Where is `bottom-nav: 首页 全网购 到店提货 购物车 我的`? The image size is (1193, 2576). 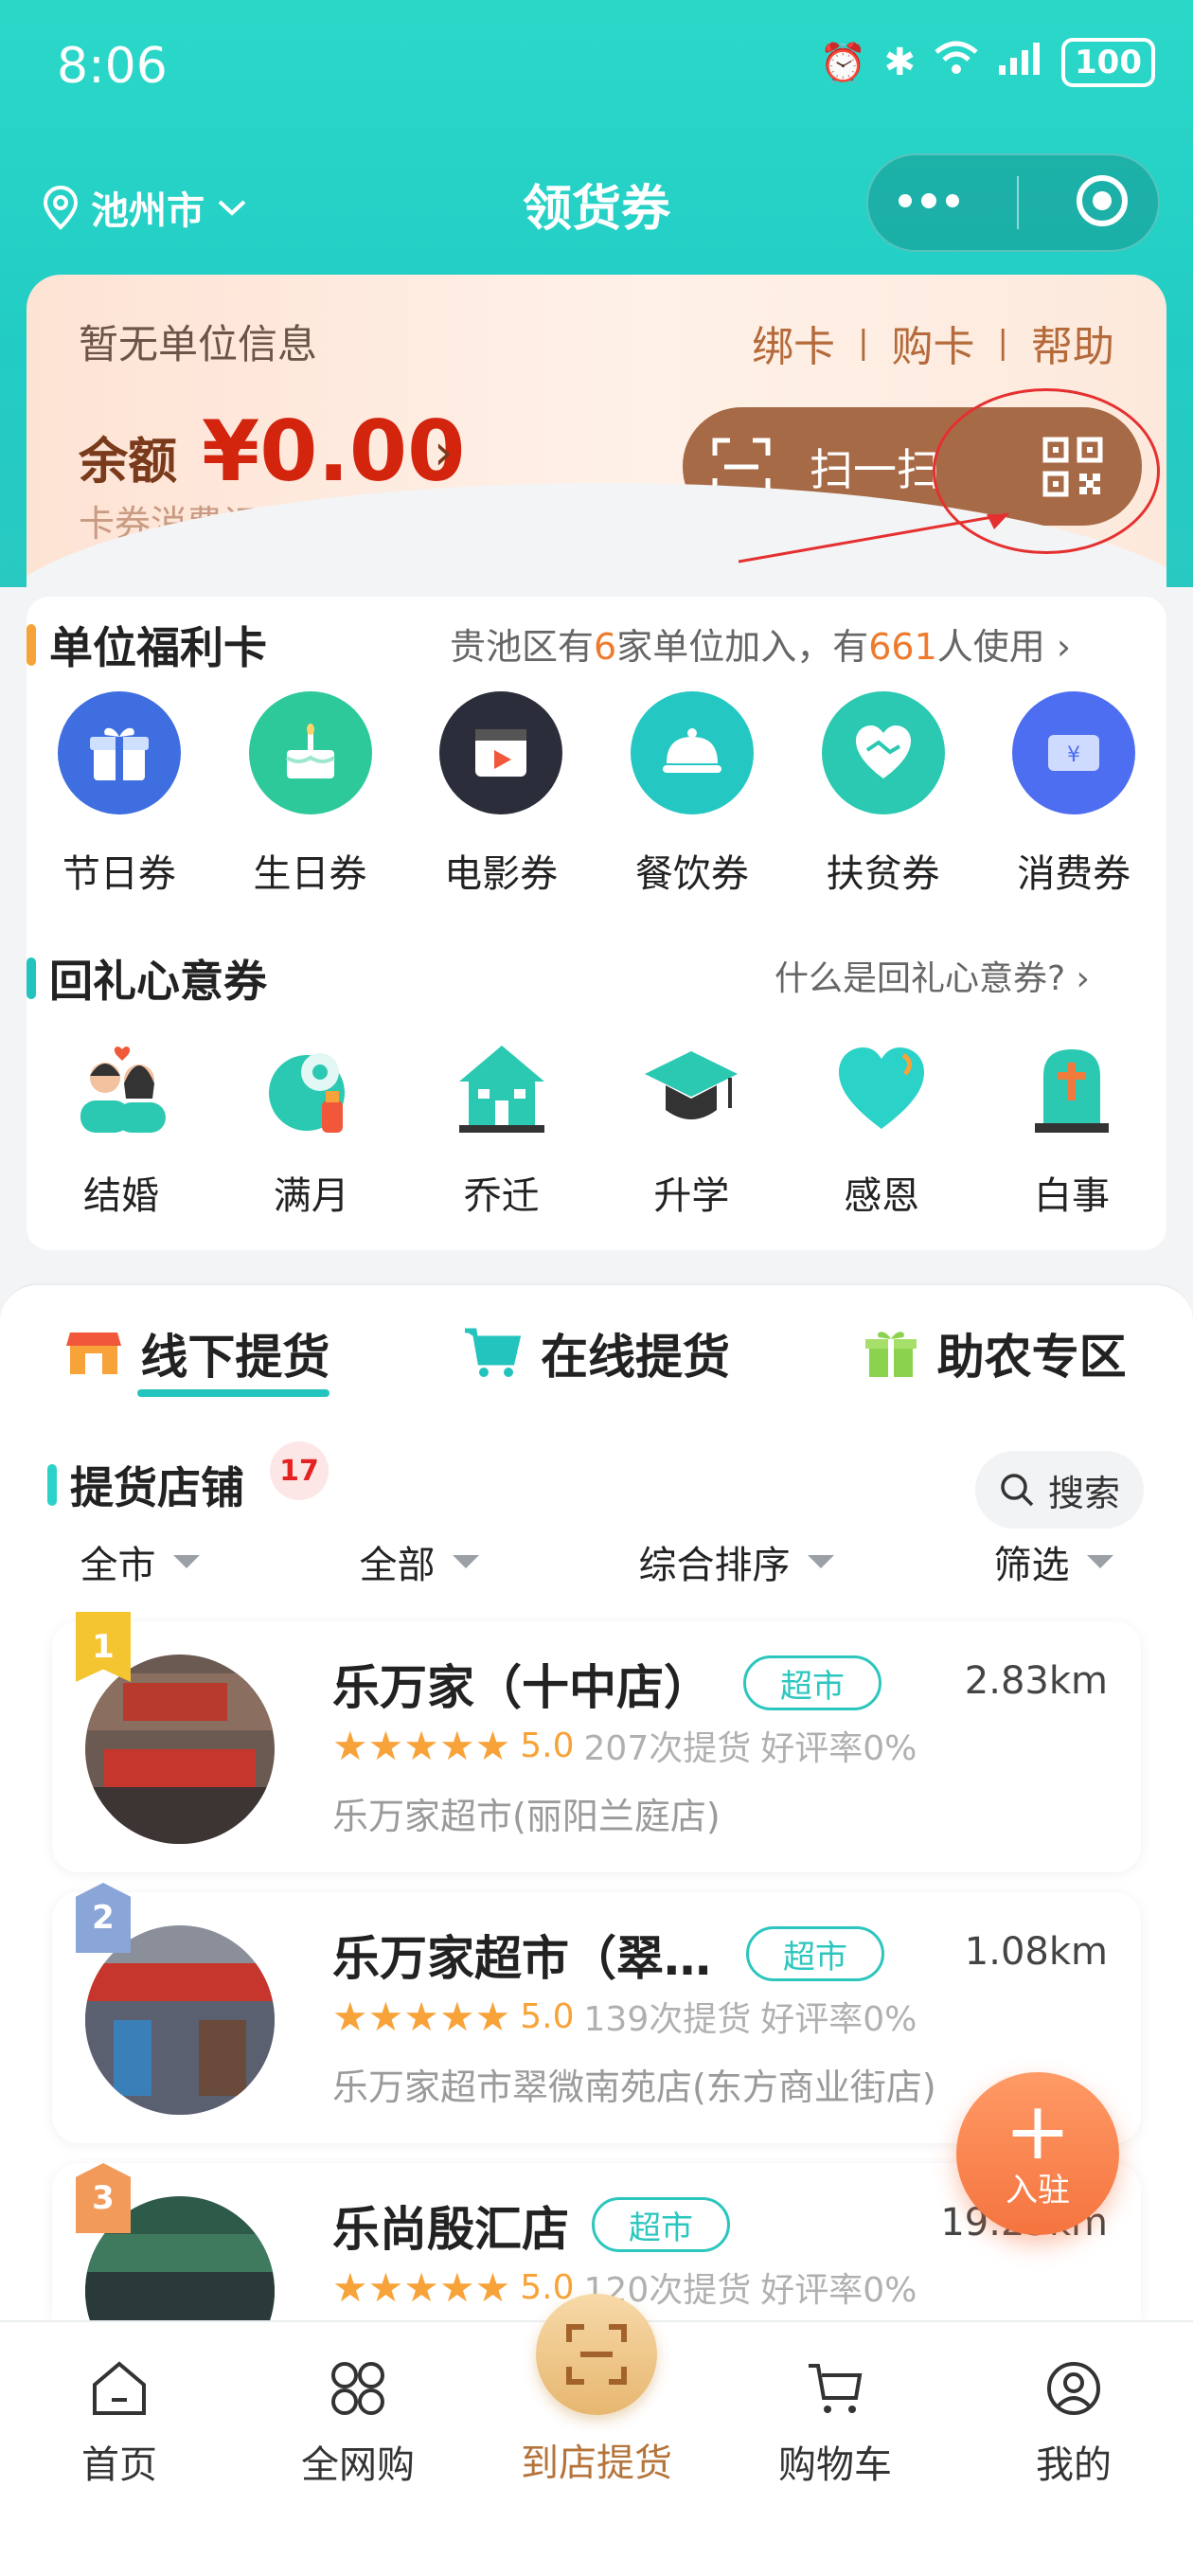
bottom-nav: 首页 全网购 到店提货 购物车 我的 is located at coordinates (596, 2435).